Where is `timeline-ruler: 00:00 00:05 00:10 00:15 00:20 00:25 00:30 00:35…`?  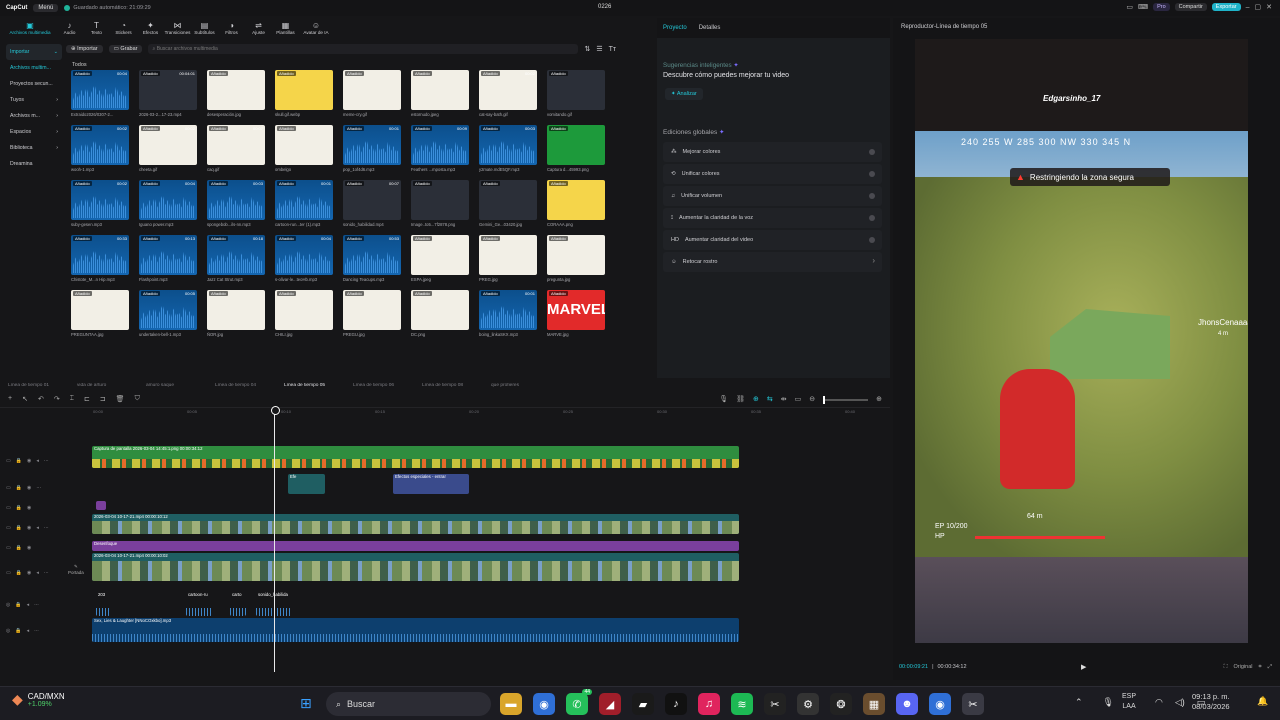 timeline-ruler: 00:00 00:05 00:10 00:15 00:20 00:25 00:30 00:35… is located at coordinates (488, 412).